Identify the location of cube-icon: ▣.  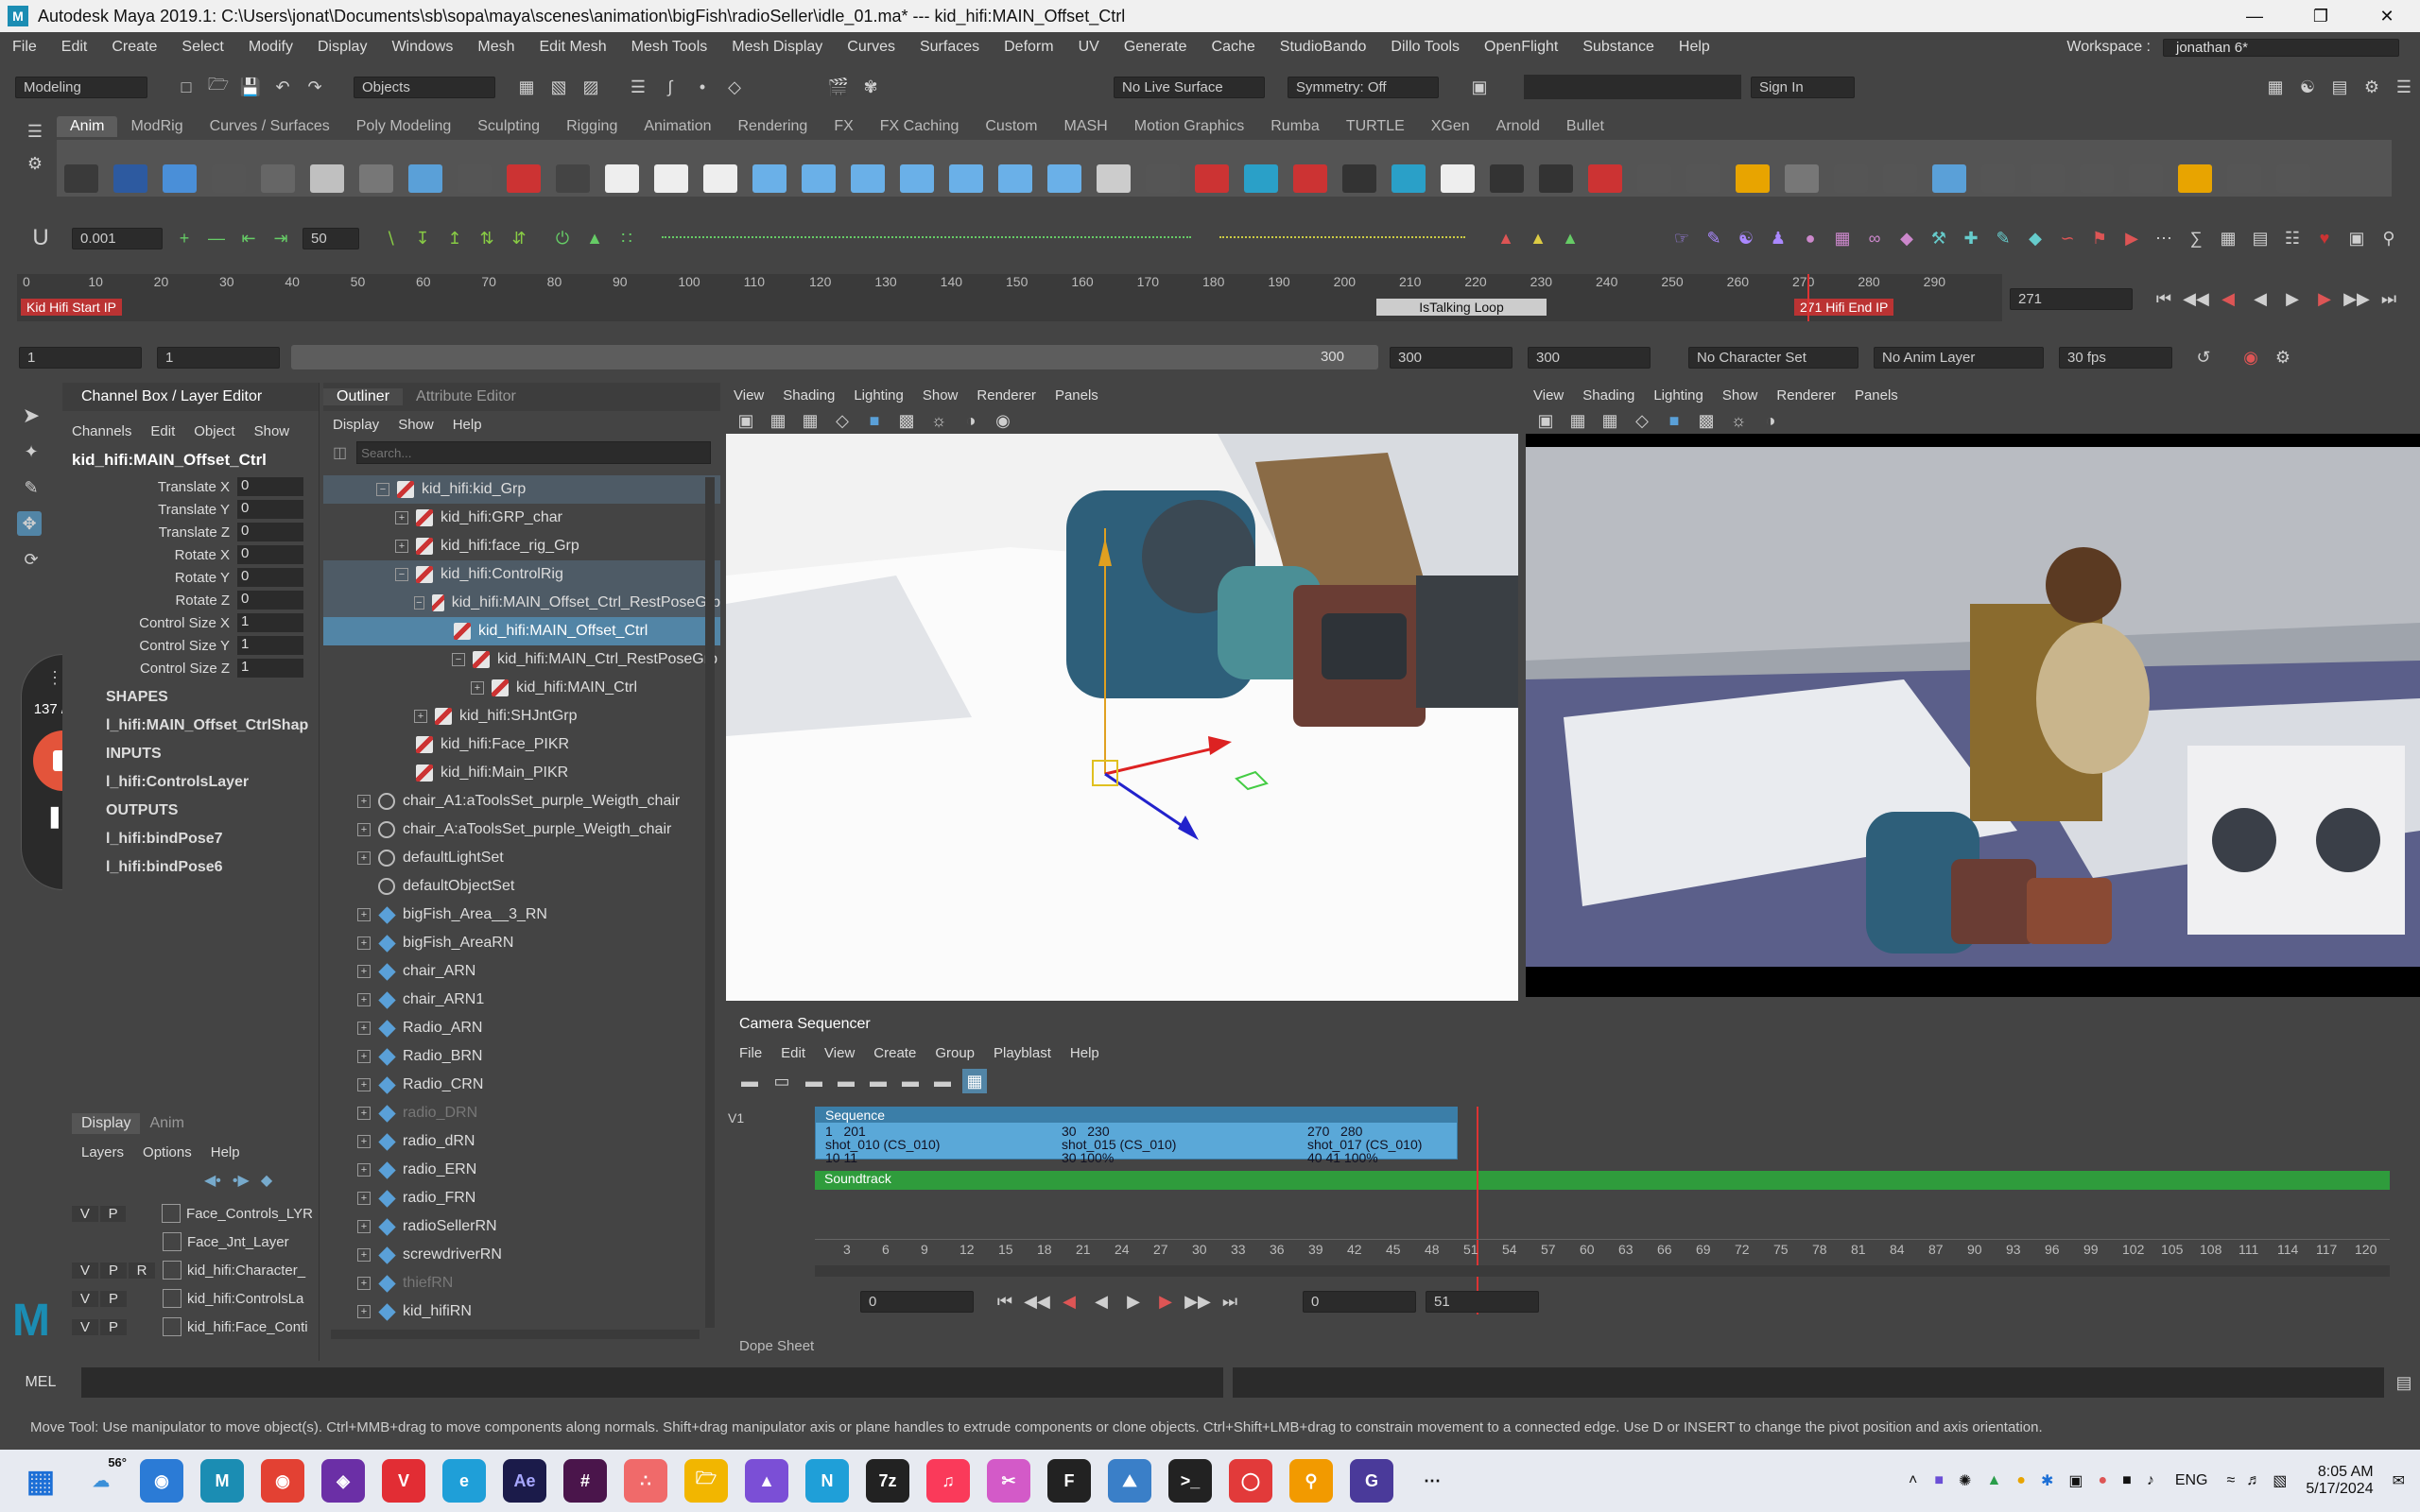
(2356, 238).